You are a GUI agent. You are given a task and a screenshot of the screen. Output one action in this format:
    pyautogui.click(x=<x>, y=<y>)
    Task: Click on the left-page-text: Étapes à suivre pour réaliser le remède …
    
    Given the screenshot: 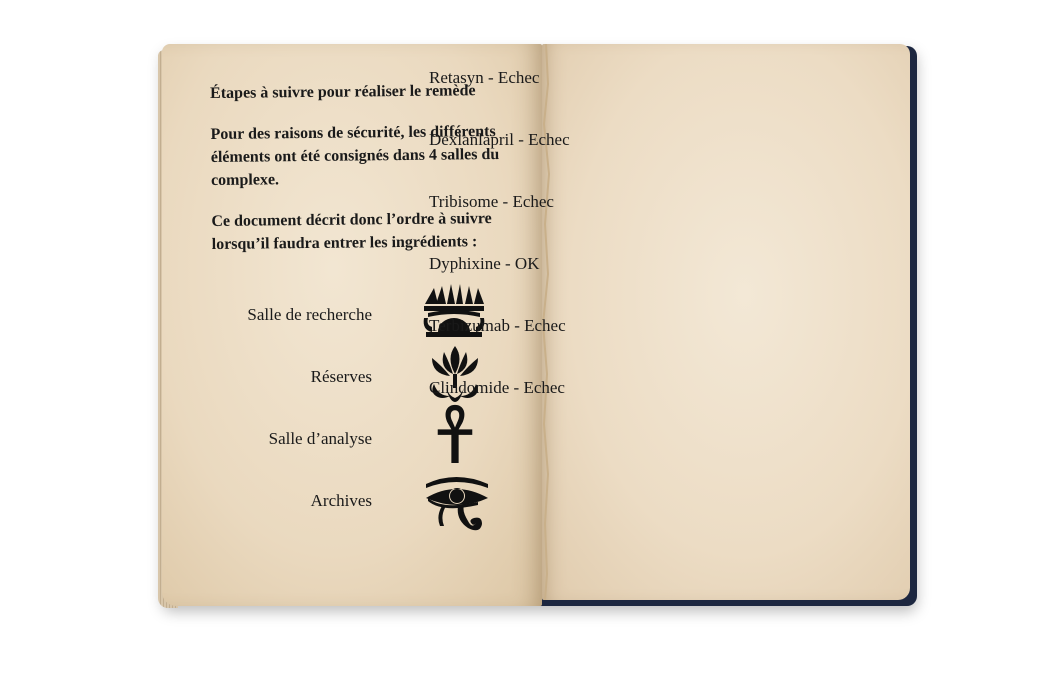 What is the action you would take?
    pyautogui.click(x=371, y=176)
    